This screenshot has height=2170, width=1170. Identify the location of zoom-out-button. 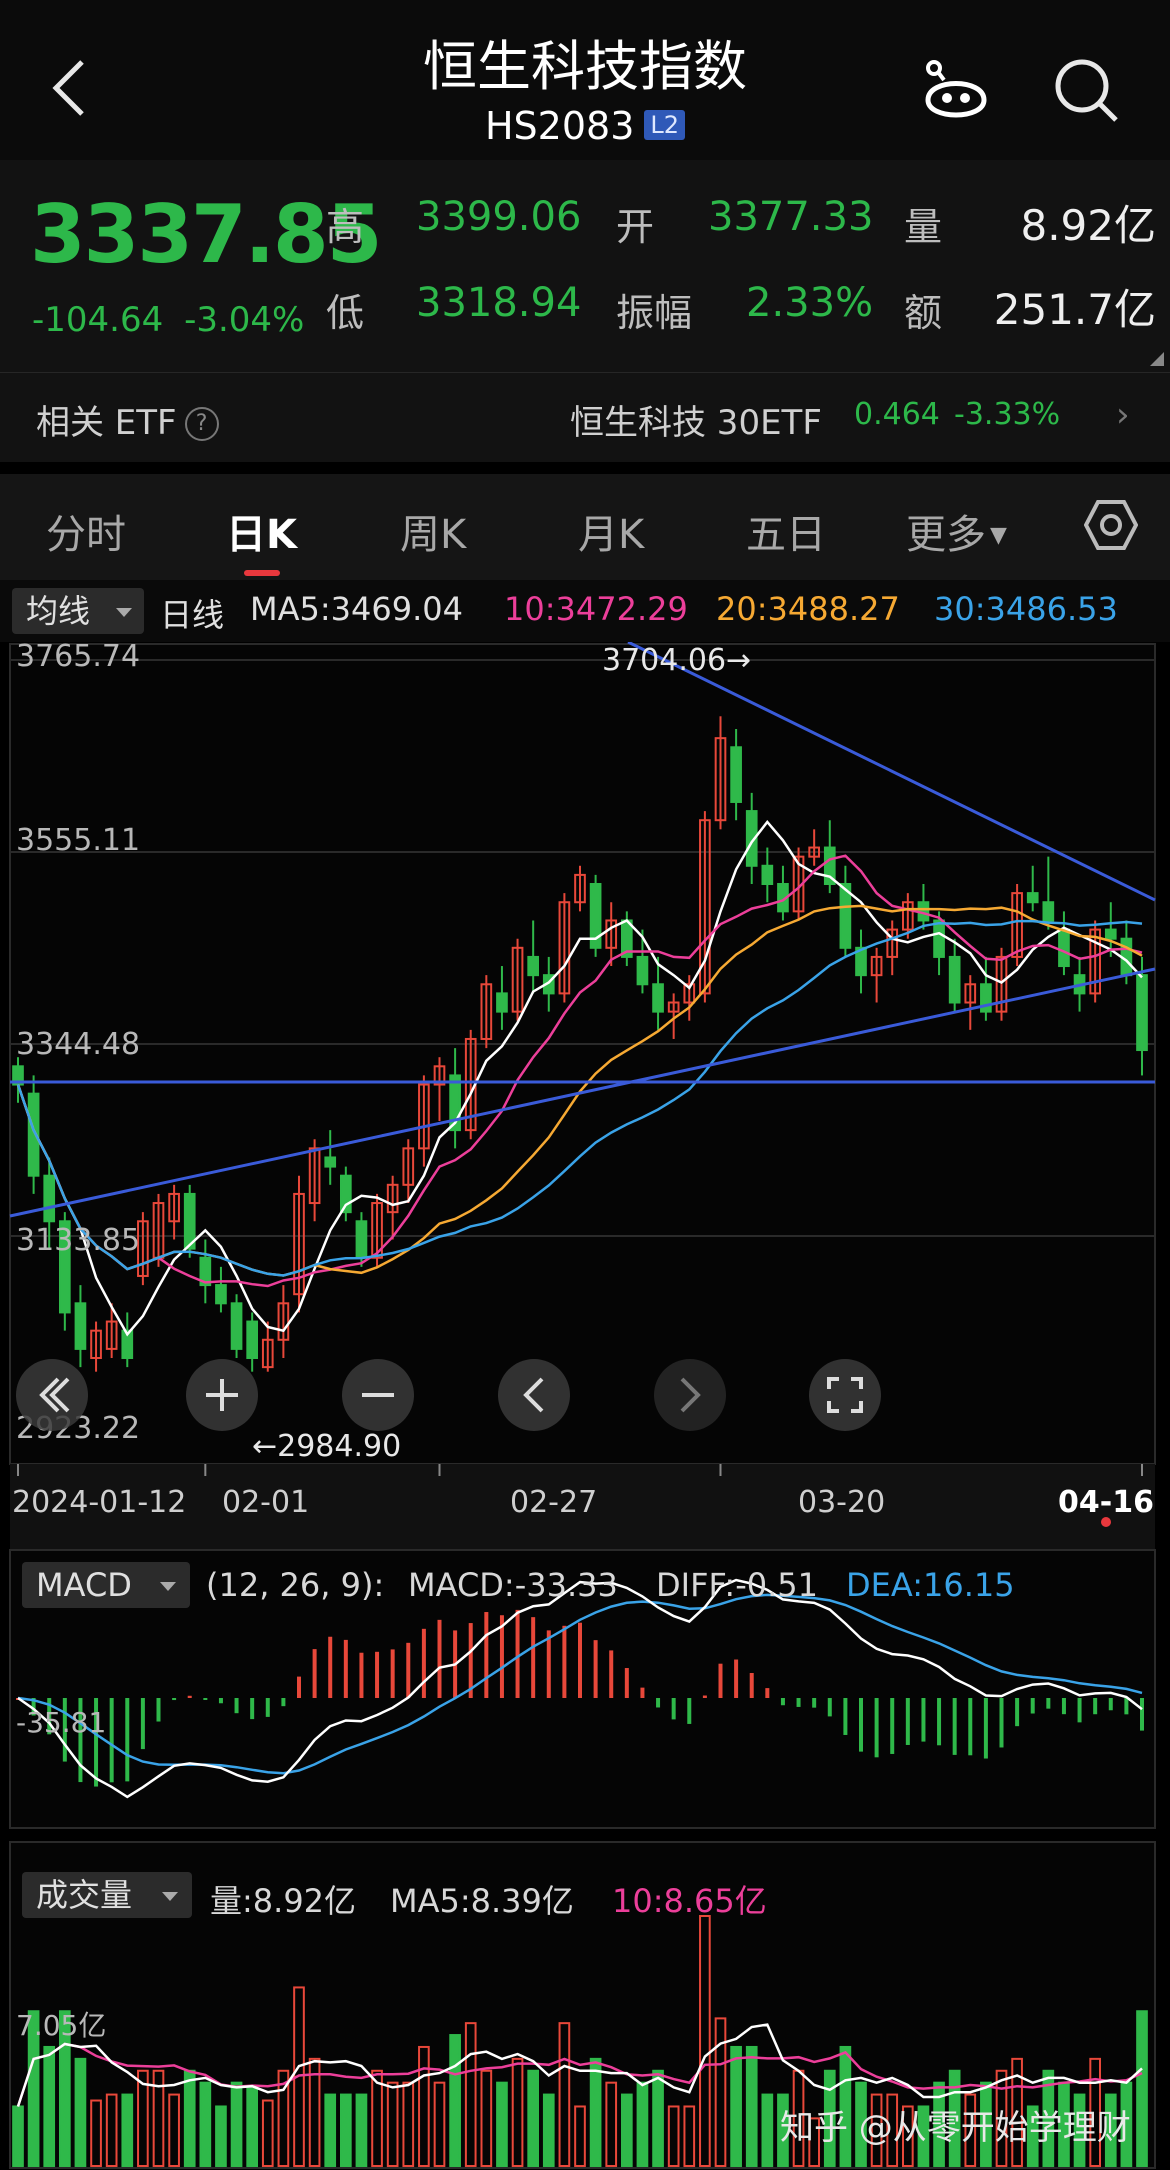
(378, 1395).